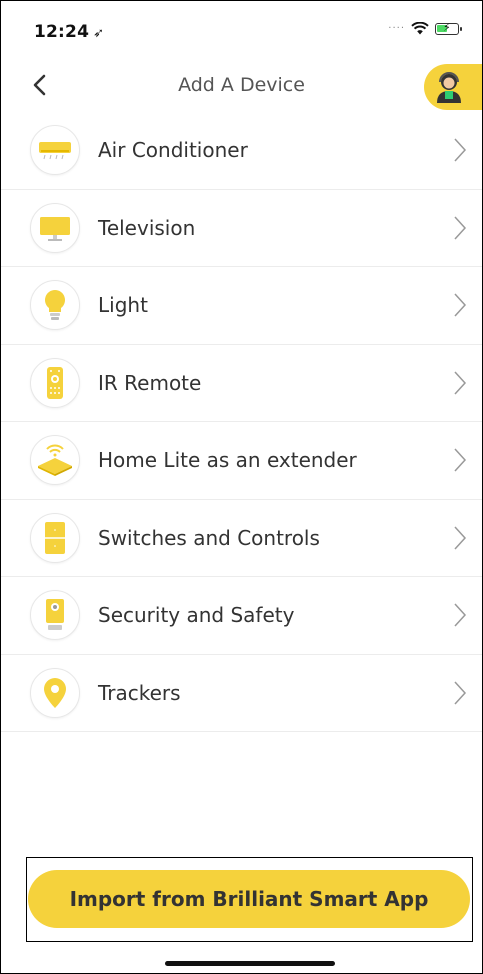  What do you see at coordinates (249, 899) in the screenshot?
I see `import-button: Import from Brilliant Smart App` at bounding box center [249, 899].